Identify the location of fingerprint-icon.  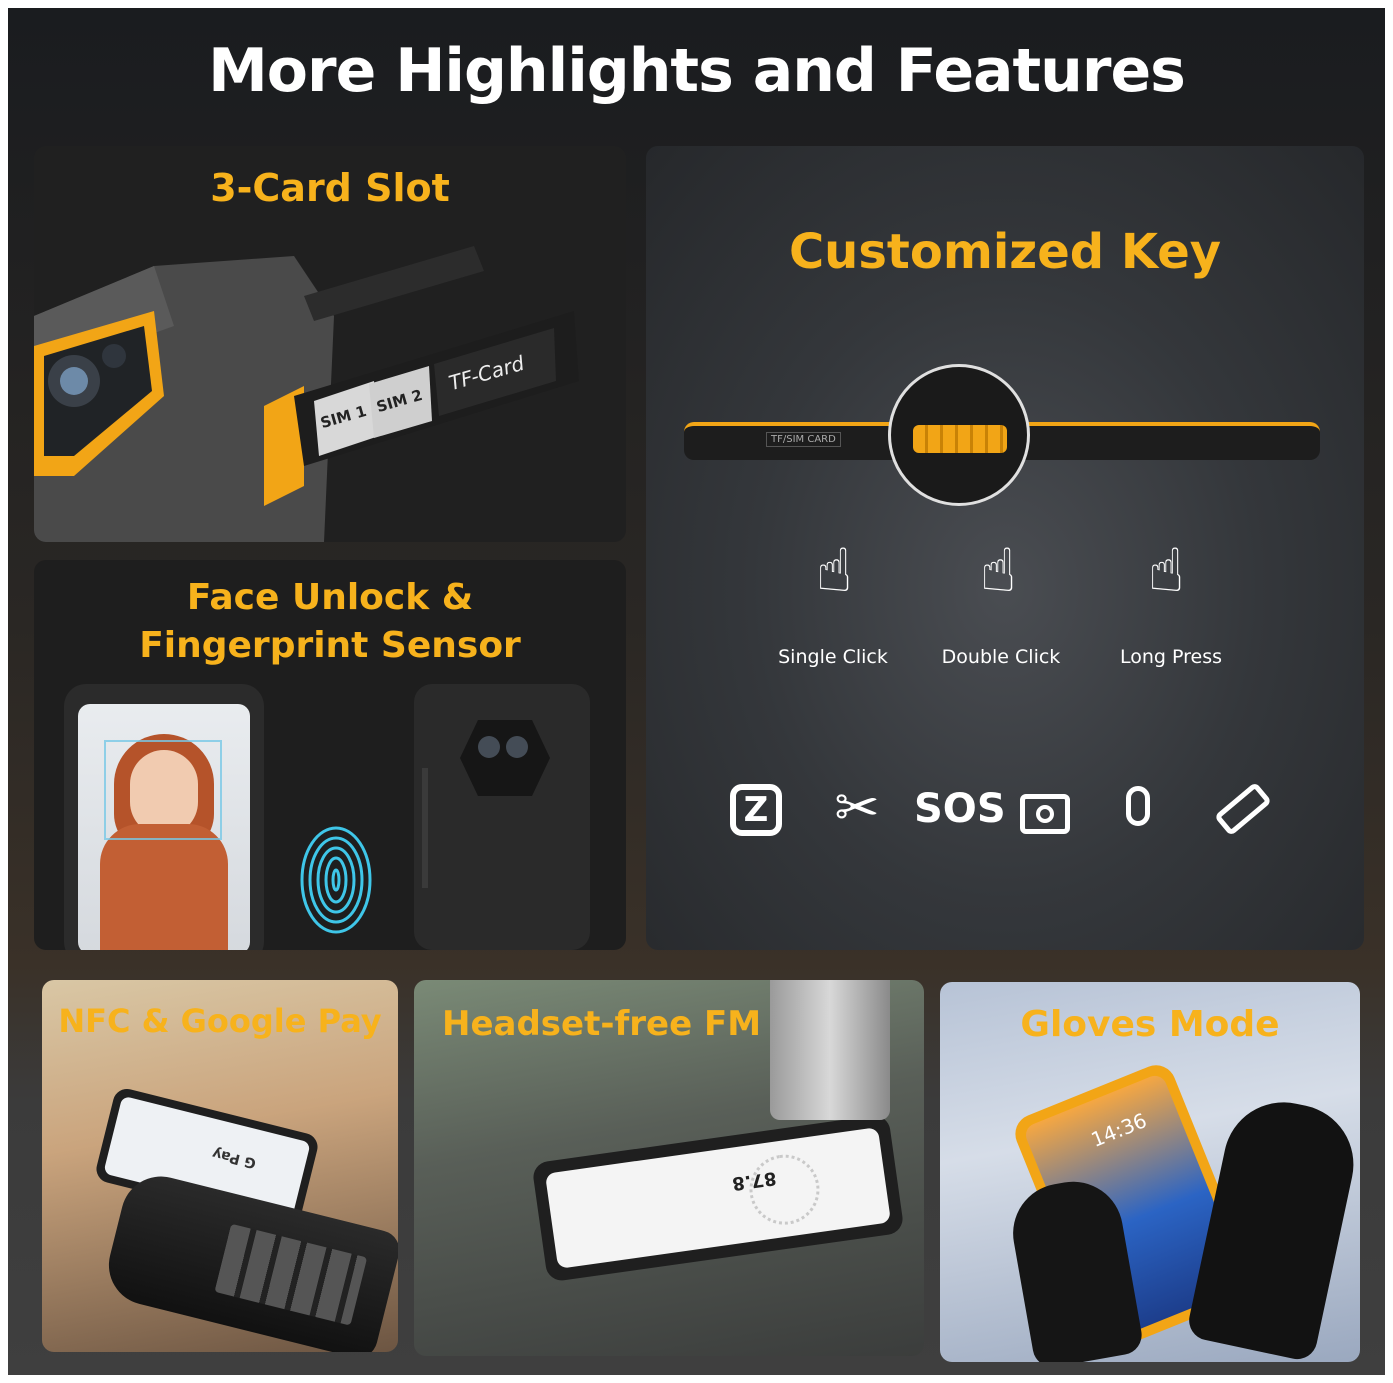
(336, 880).